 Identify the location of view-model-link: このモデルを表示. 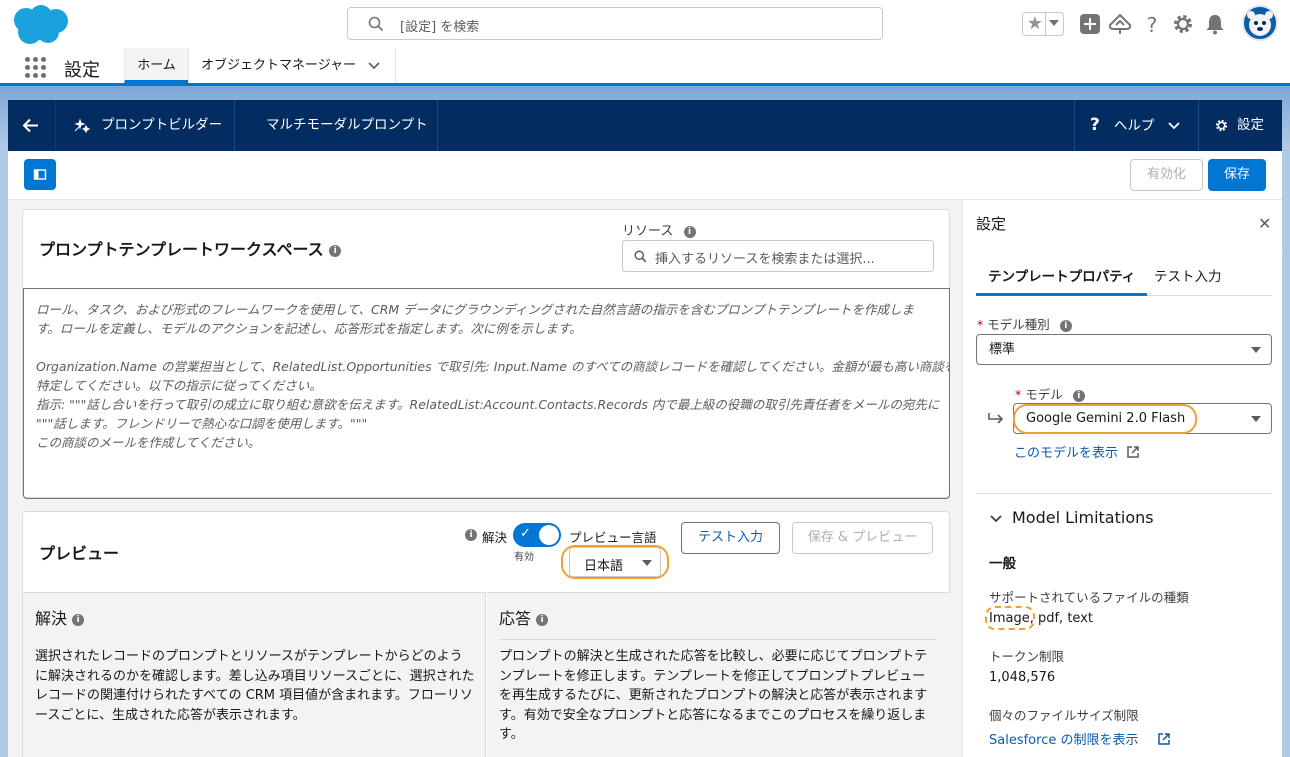
(1077, 451).